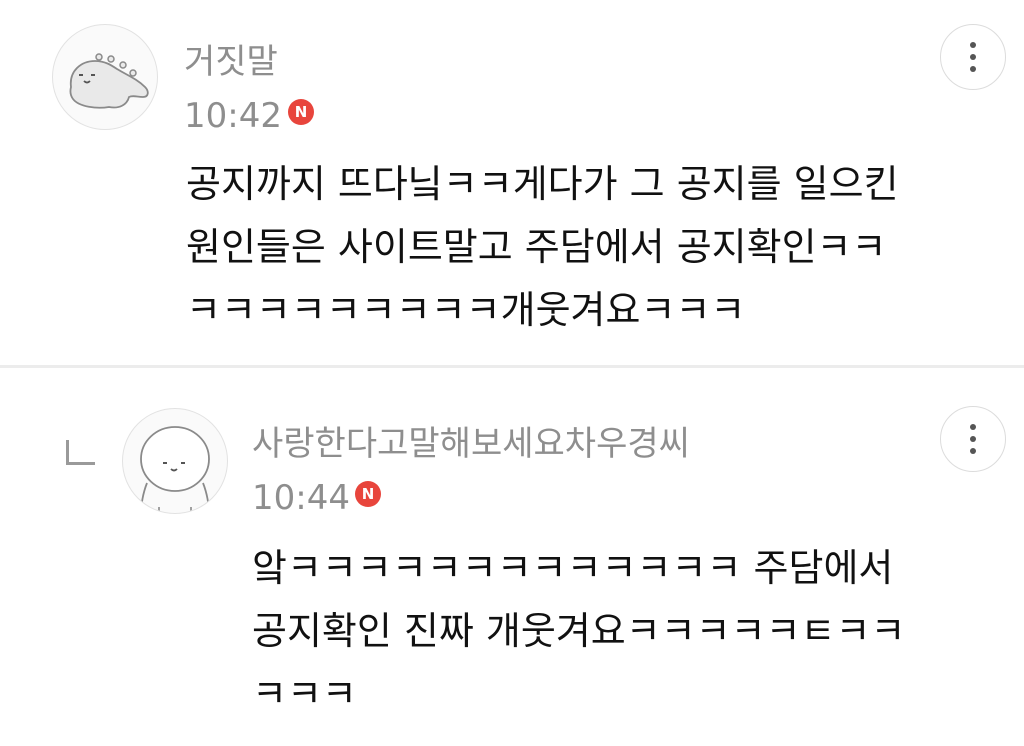 The width and height of the screenshot is (1024, 746). Describe the element at coordinates (542, 184) in the screenshot. I see `comment-line: 공지까지 뜨다닠ㅋㅋ게다가 그 공지를 일으킨` at that location.